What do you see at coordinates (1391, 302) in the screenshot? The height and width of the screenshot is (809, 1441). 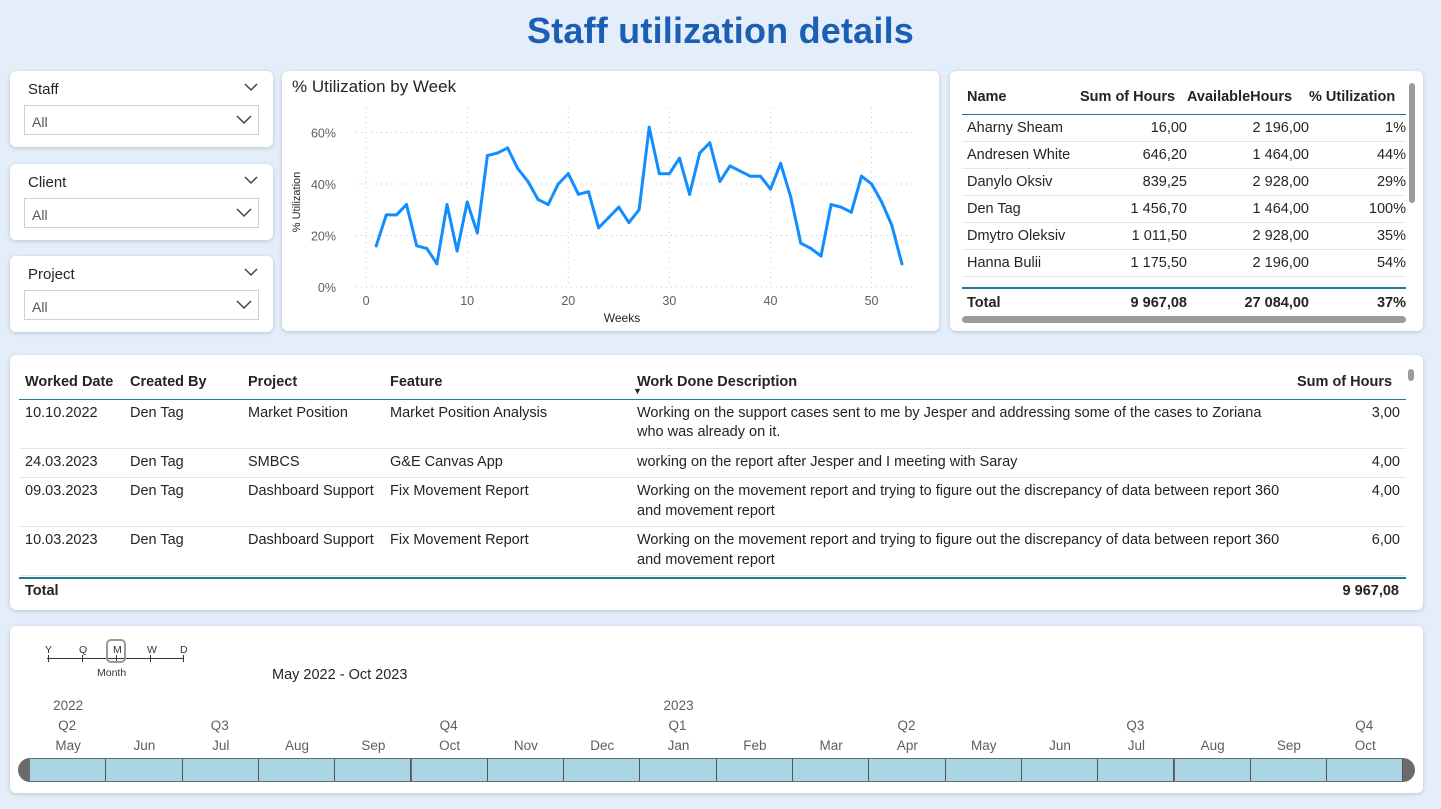 I see `total-cell: 37%` at bounding box center [1391, 302].